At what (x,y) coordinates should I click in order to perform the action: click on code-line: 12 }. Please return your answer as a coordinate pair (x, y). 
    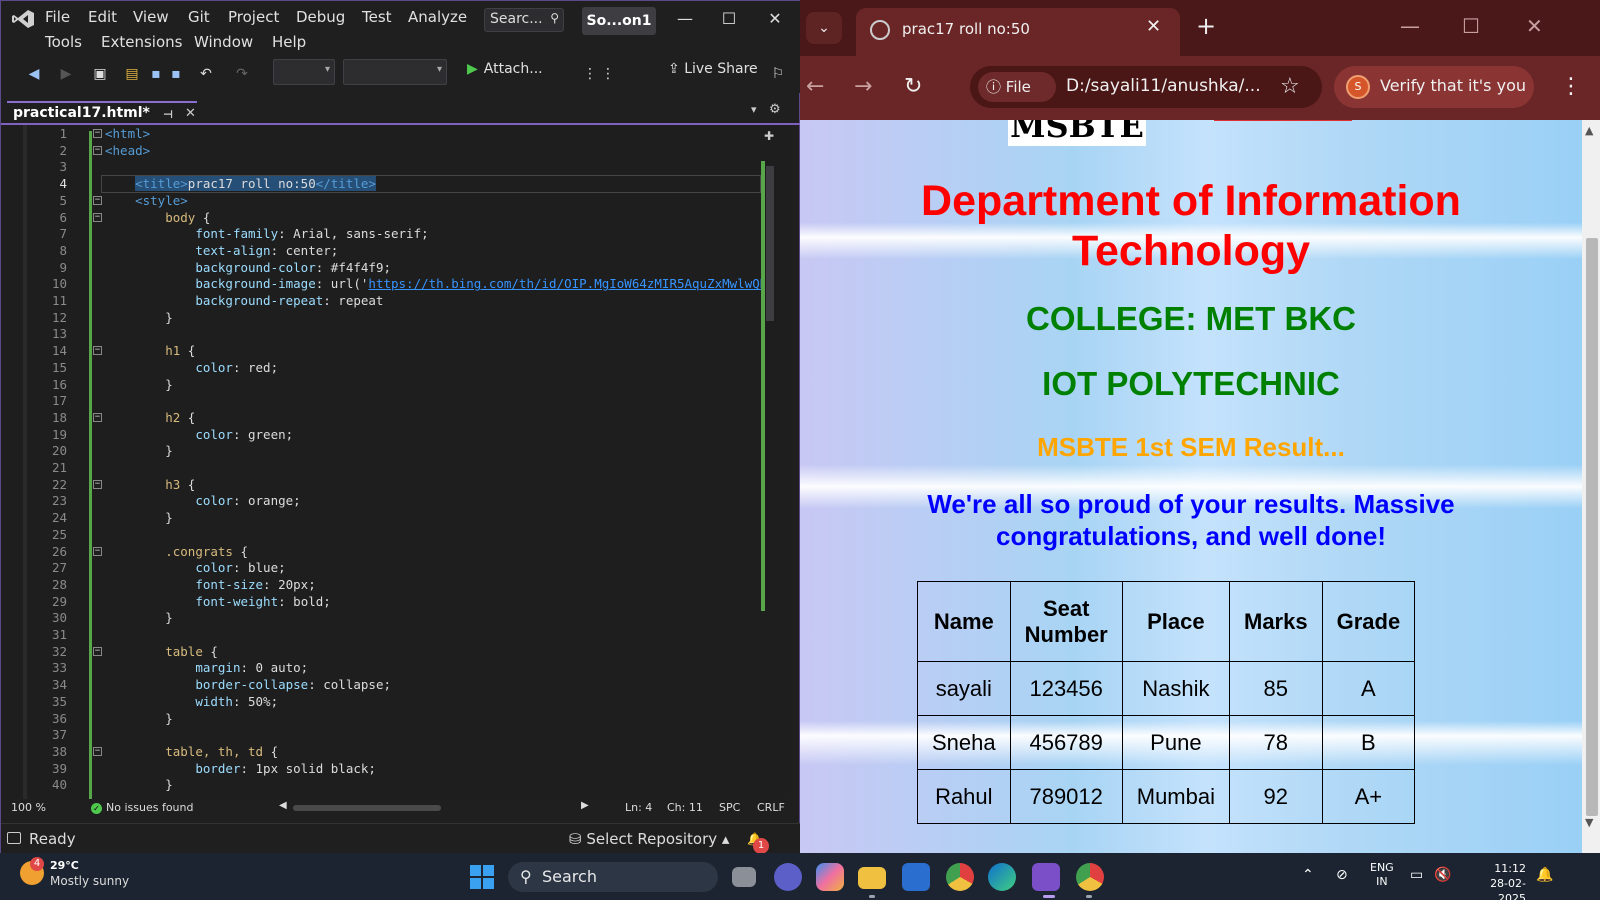
    Looking at the image, I should click on (396, 317).